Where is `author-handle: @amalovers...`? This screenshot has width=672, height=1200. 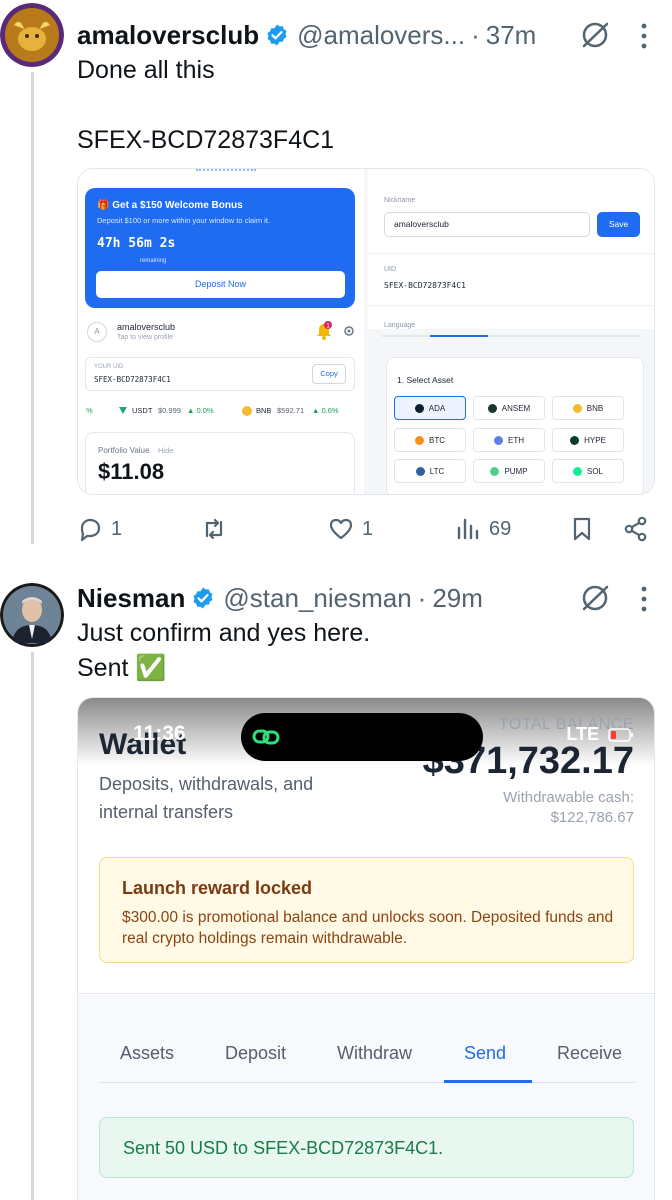
author-handle: @amalovers... is located at coordinates (381, 35).